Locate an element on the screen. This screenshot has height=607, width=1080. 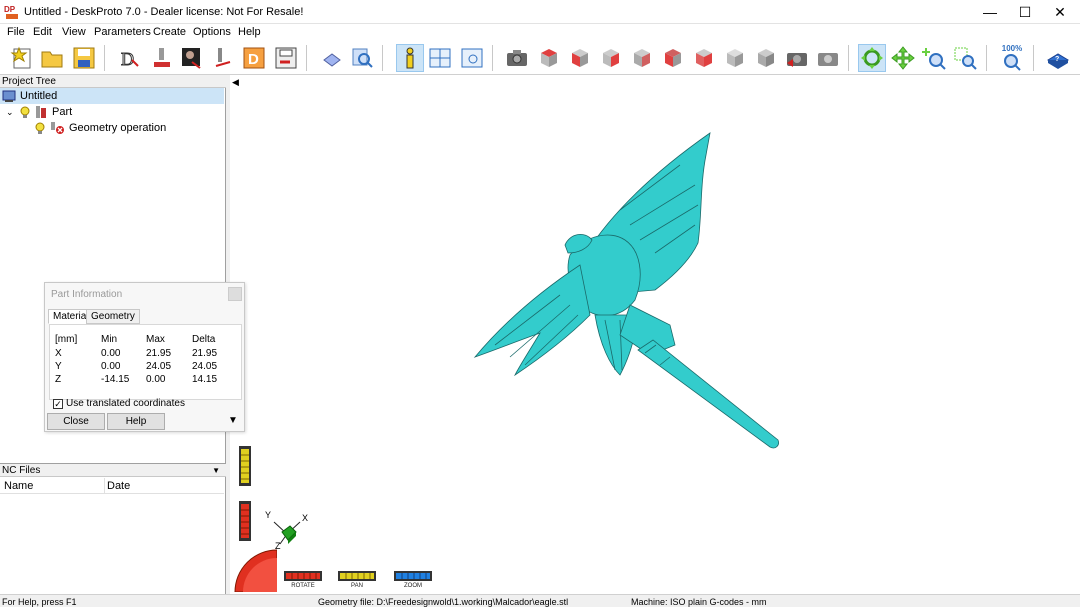
toolbar: D D 100% ? is located at coordinates (540, 58).